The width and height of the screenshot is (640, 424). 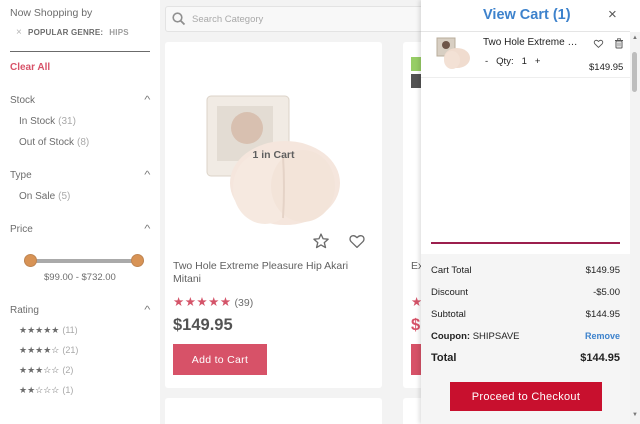 What do you see at coordinates (619, 43) in the screenshot?
I see `trash-icon` at bounding box center [619, 43].